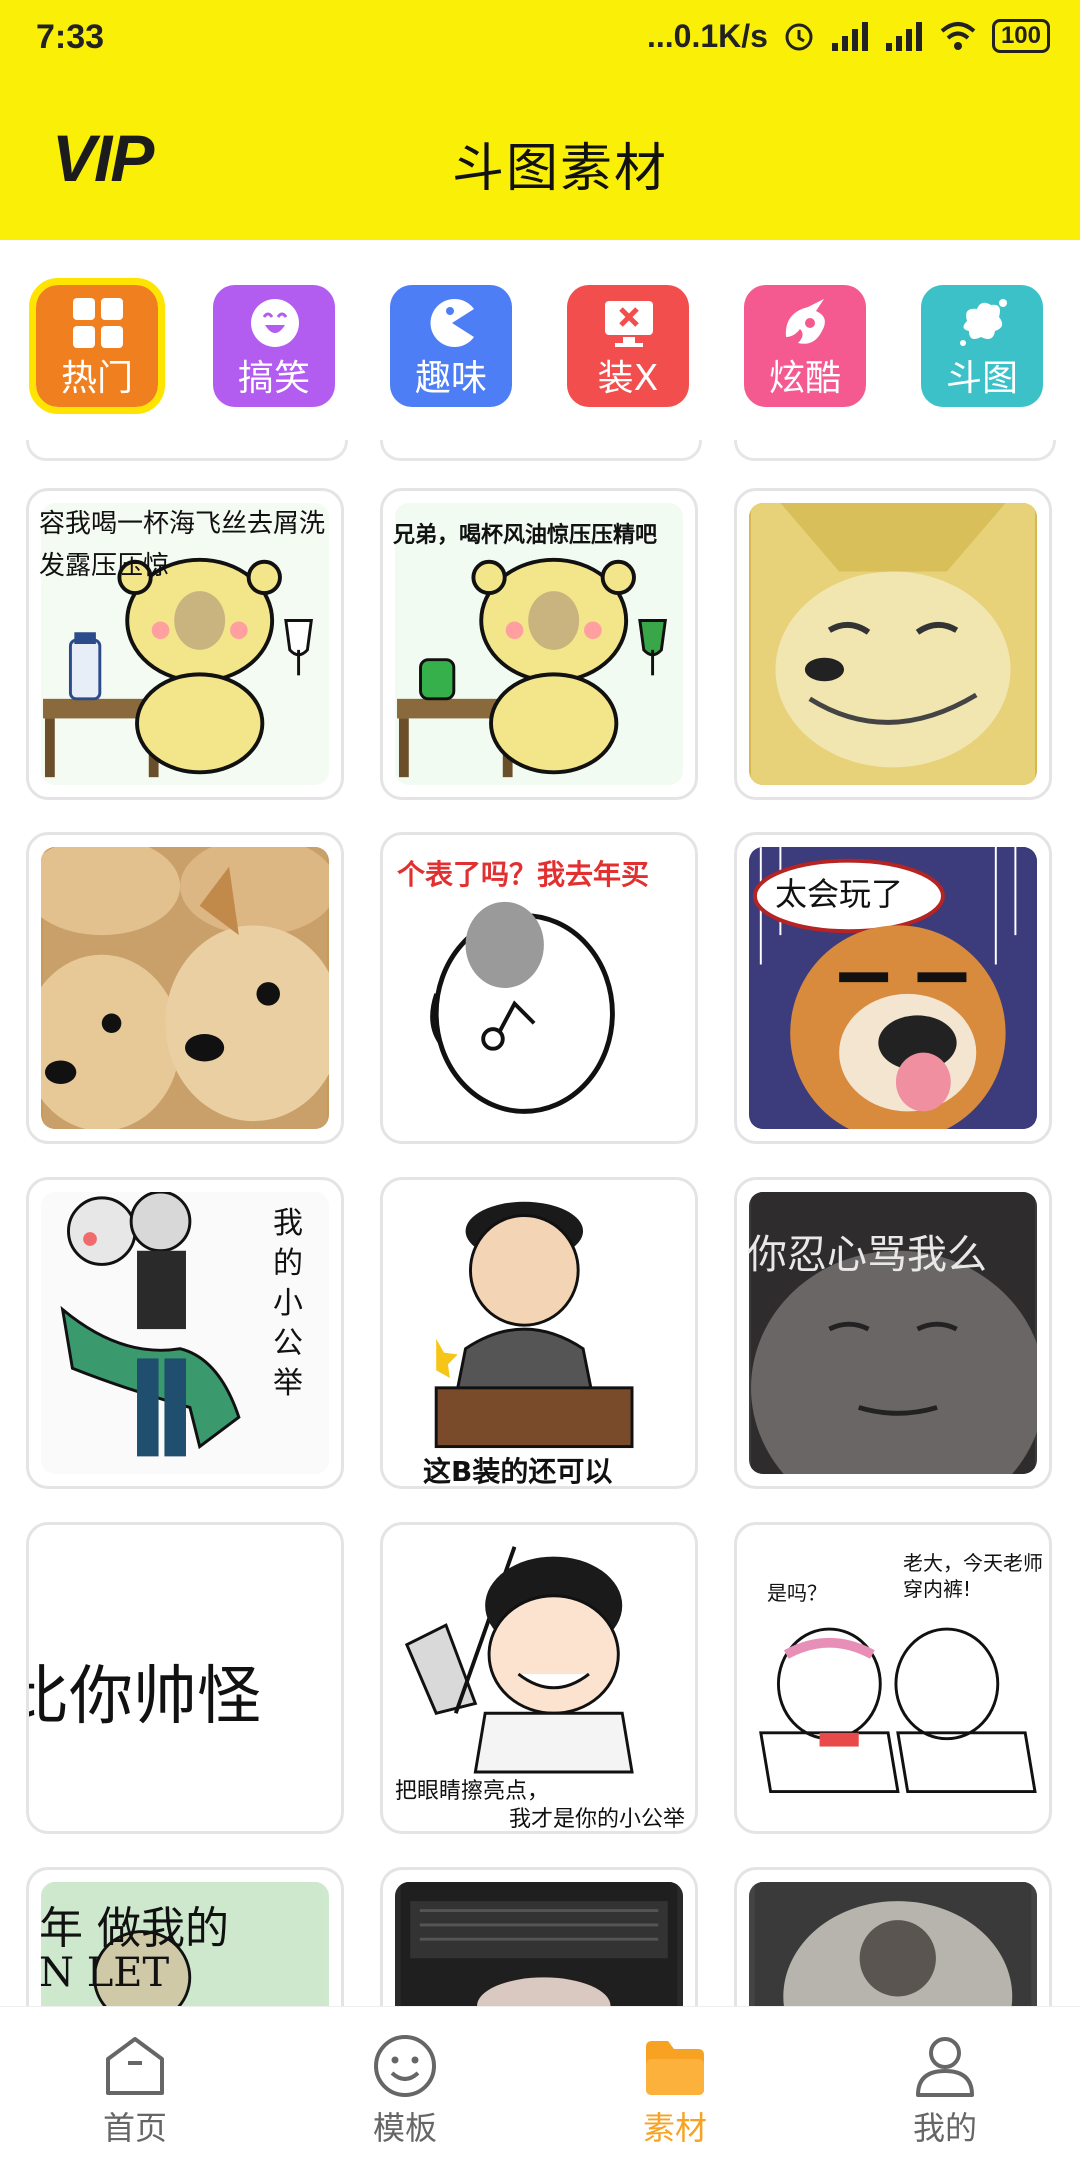 This screenshot has width=1080, height=2161. I want to click on meme-caption-vertical: 我 的 小 公 举, so click(288, 1304).